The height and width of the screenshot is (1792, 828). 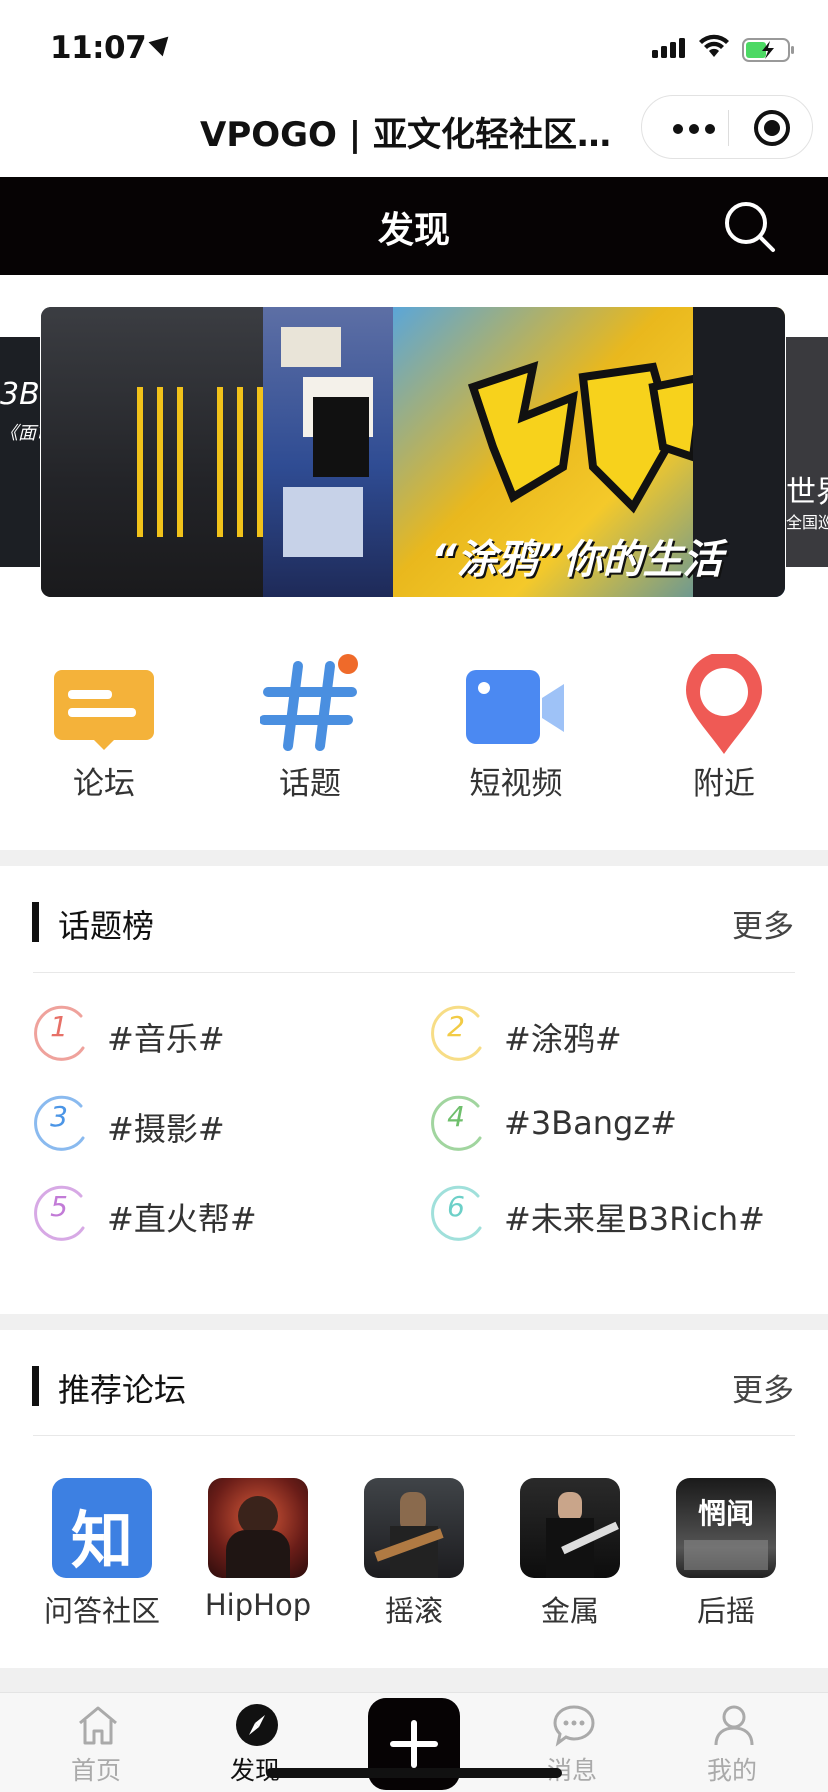 What do you see at coordinates (101, 1611) in the screenshot?
I see `forum-label: 问答社区` at bounding box center [101, 1611].